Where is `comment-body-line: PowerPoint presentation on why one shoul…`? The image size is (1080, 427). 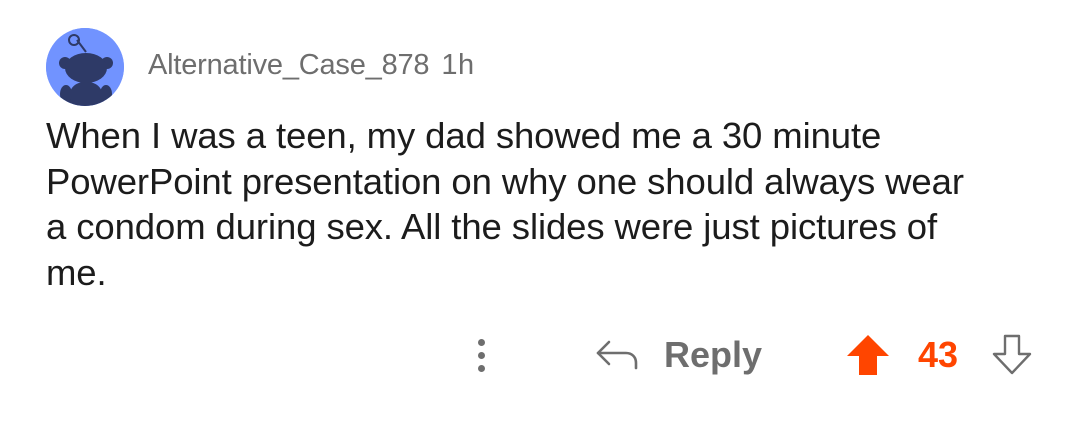
comment-body-line: PowerPoint presentation on why one shoul… is located at coordinates (505, 181).